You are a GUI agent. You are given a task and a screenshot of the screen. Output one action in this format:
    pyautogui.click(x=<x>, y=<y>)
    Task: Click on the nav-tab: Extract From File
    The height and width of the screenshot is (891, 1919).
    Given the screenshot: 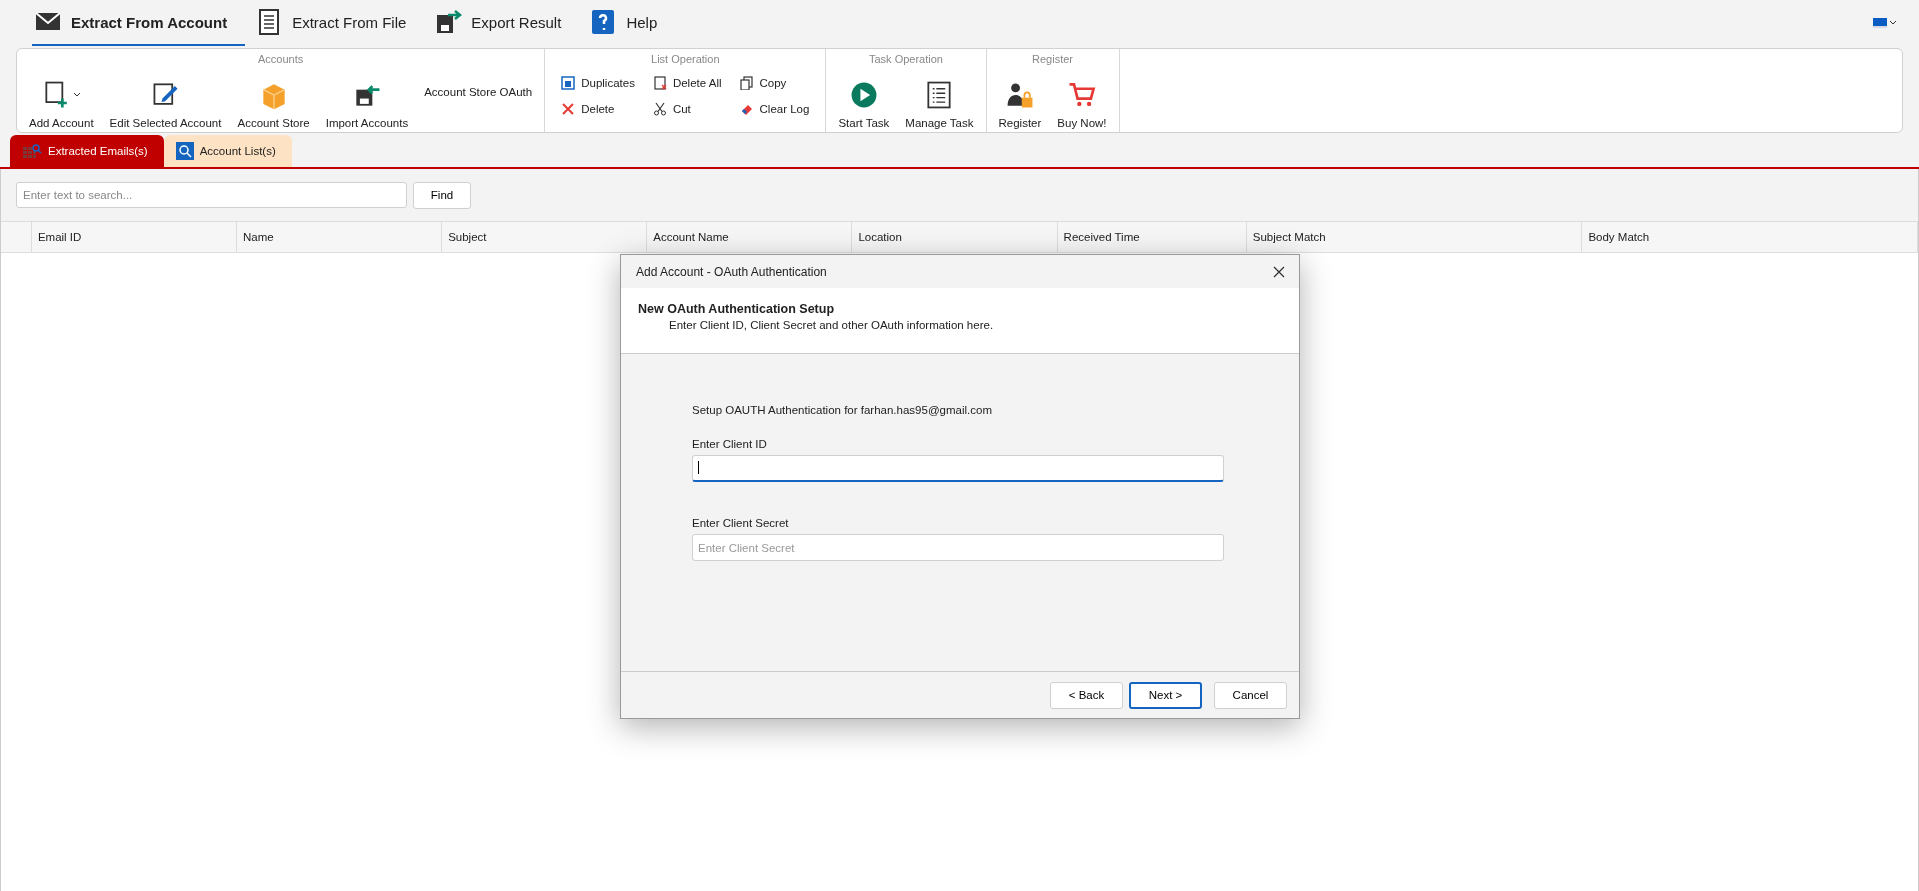 What is the action you would take?
    pyautogui.click(x=339, y=23)
    